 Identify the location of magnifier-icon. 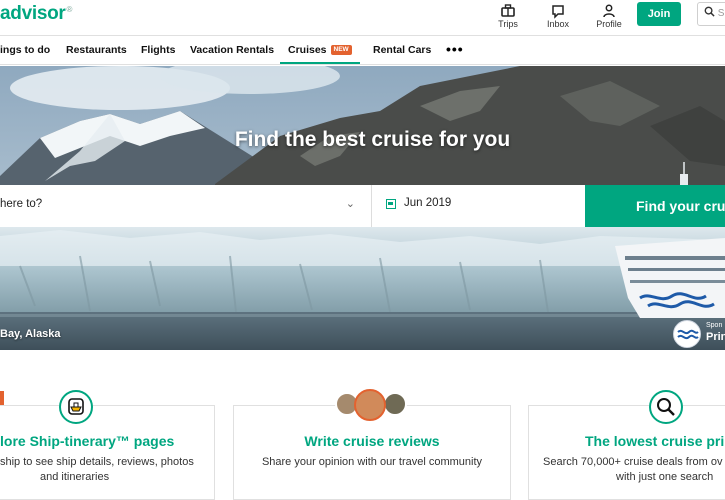
(666, 407).